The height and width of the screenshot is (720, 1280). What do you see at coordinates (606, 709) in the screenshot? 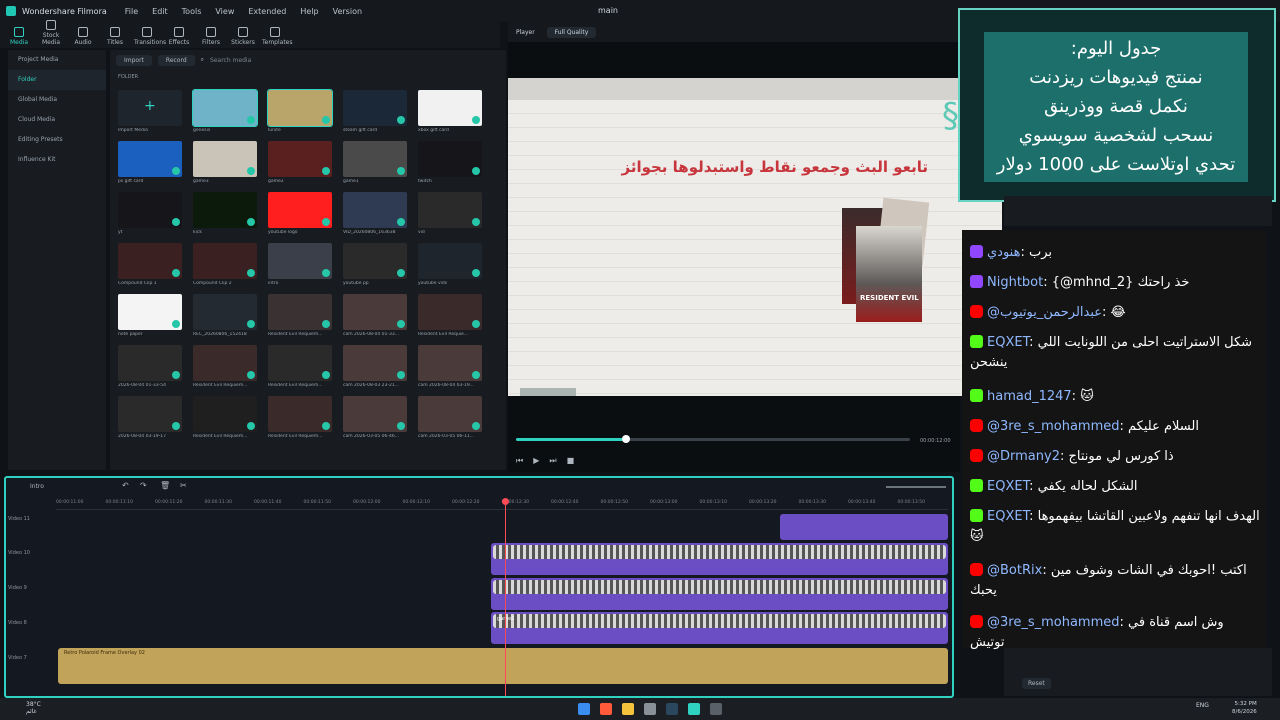
I see `brave-icon` at bounding box center [606, 709].